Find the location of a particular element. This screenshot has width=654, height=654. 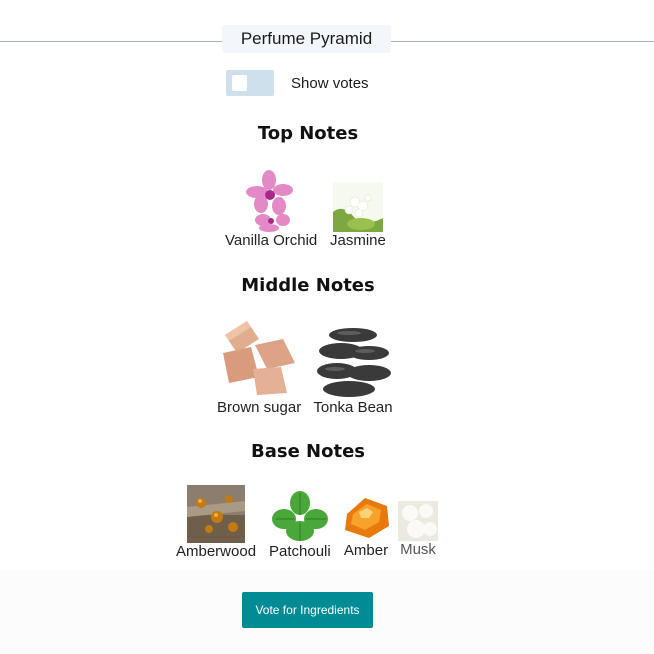

note-brown-sugar: Brown sugar is located at coordinates (259, 367).